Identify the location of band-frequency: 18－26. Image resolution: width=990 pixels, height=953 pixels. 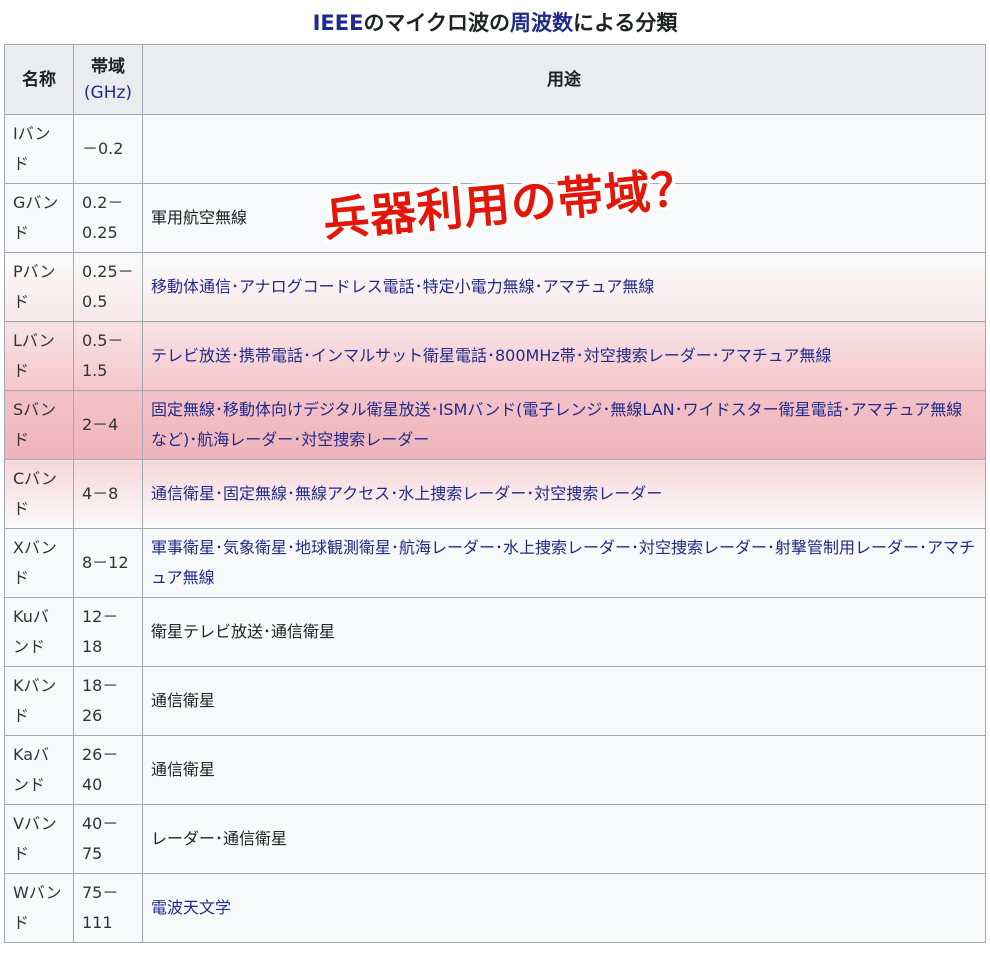
(108, 701).